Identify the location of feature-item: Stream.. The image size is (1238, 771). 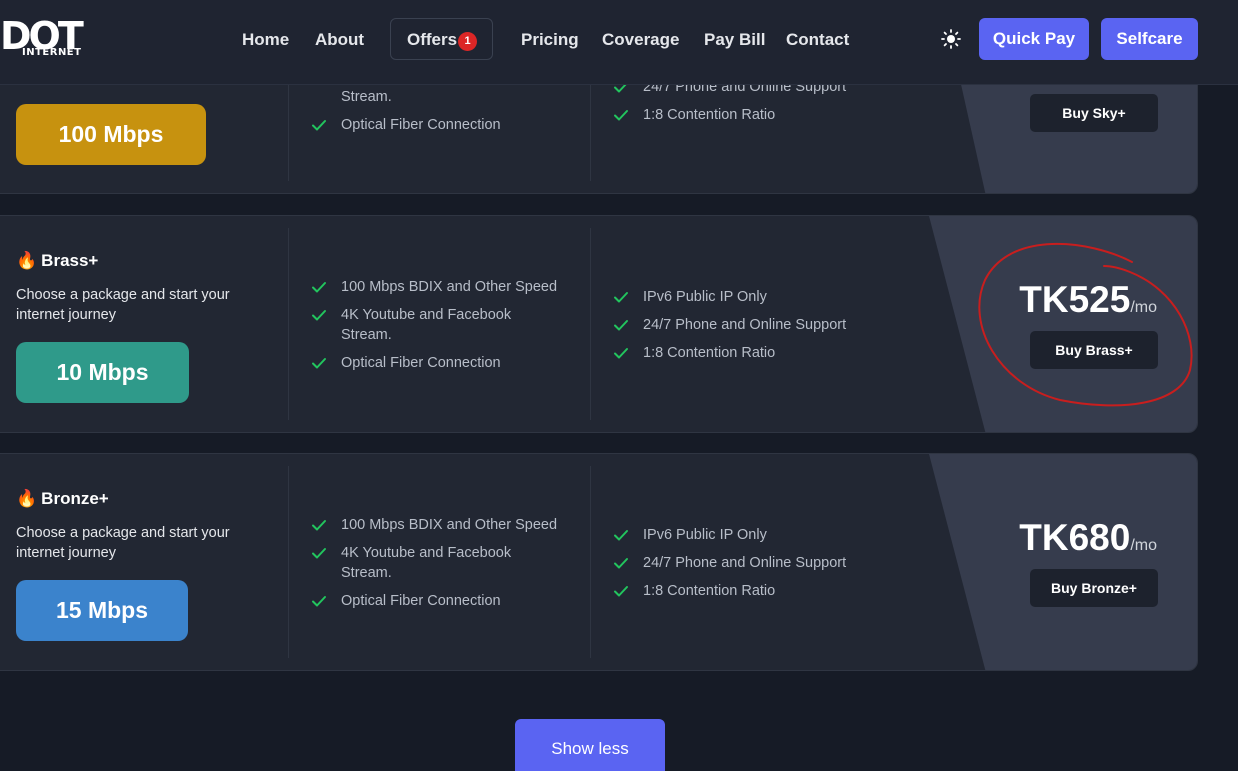
(441, 97).